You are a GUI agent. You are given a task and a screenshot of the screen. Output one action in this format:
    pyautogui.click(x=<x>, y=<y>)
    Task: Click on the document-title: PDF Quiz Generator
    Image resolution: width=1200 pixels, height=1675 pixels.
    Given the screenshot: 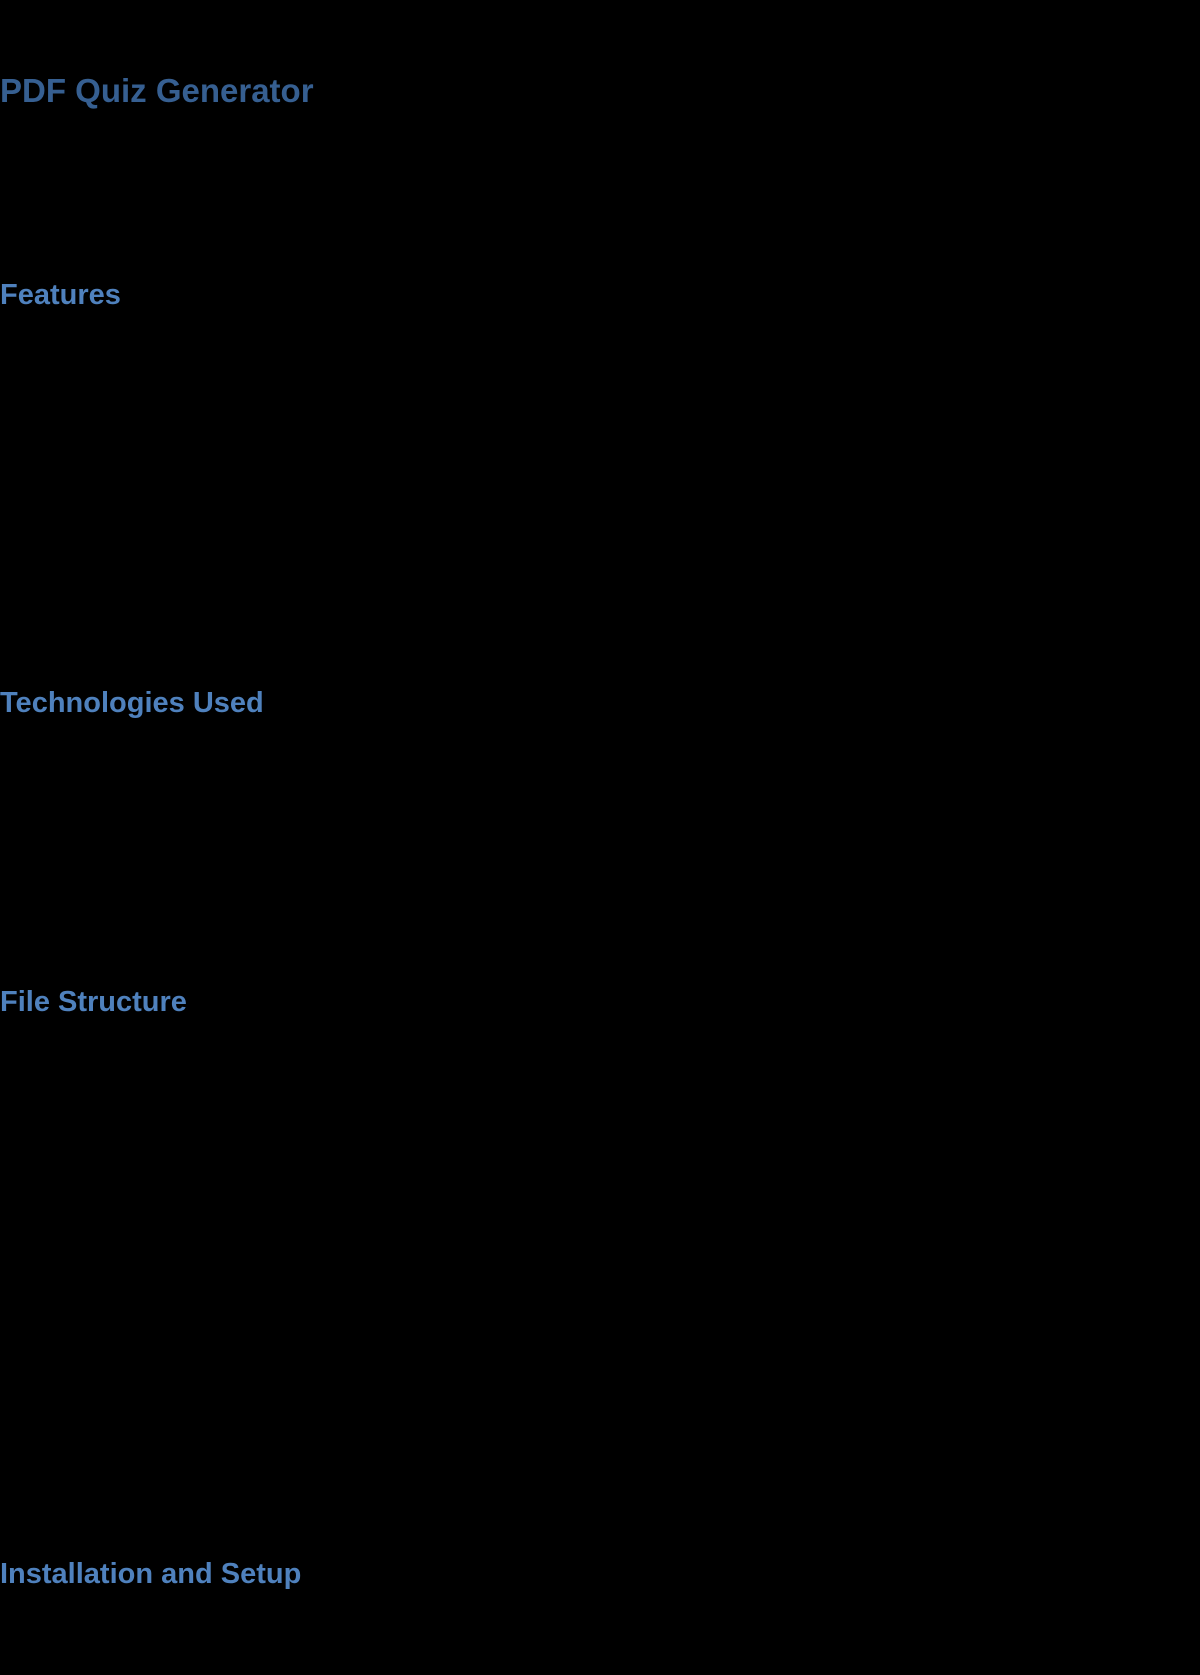 What is the action you would take?
    pyautogui.click(x=157, y=90)
    